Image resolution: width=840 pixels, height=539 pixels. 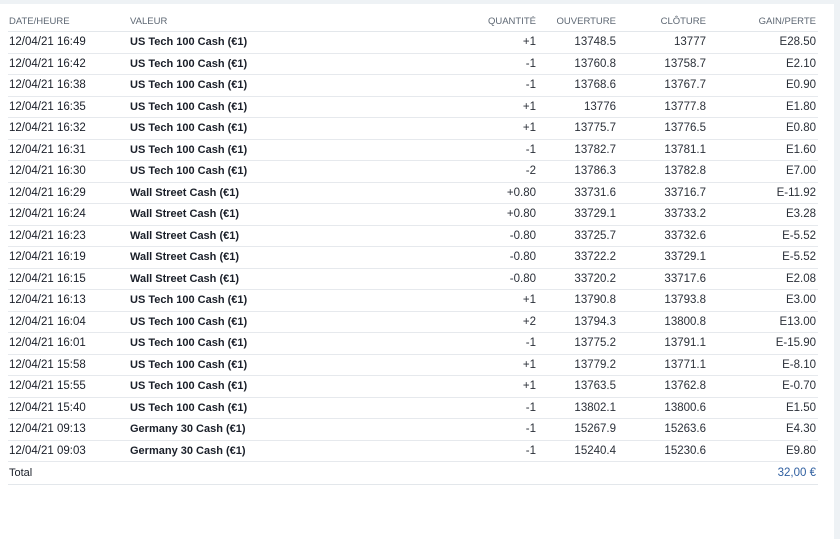 What do you see at coordinates (663, 22) in the screenshot?
I see `header-close: CLÔTURE` at bounding box center [663, 22].